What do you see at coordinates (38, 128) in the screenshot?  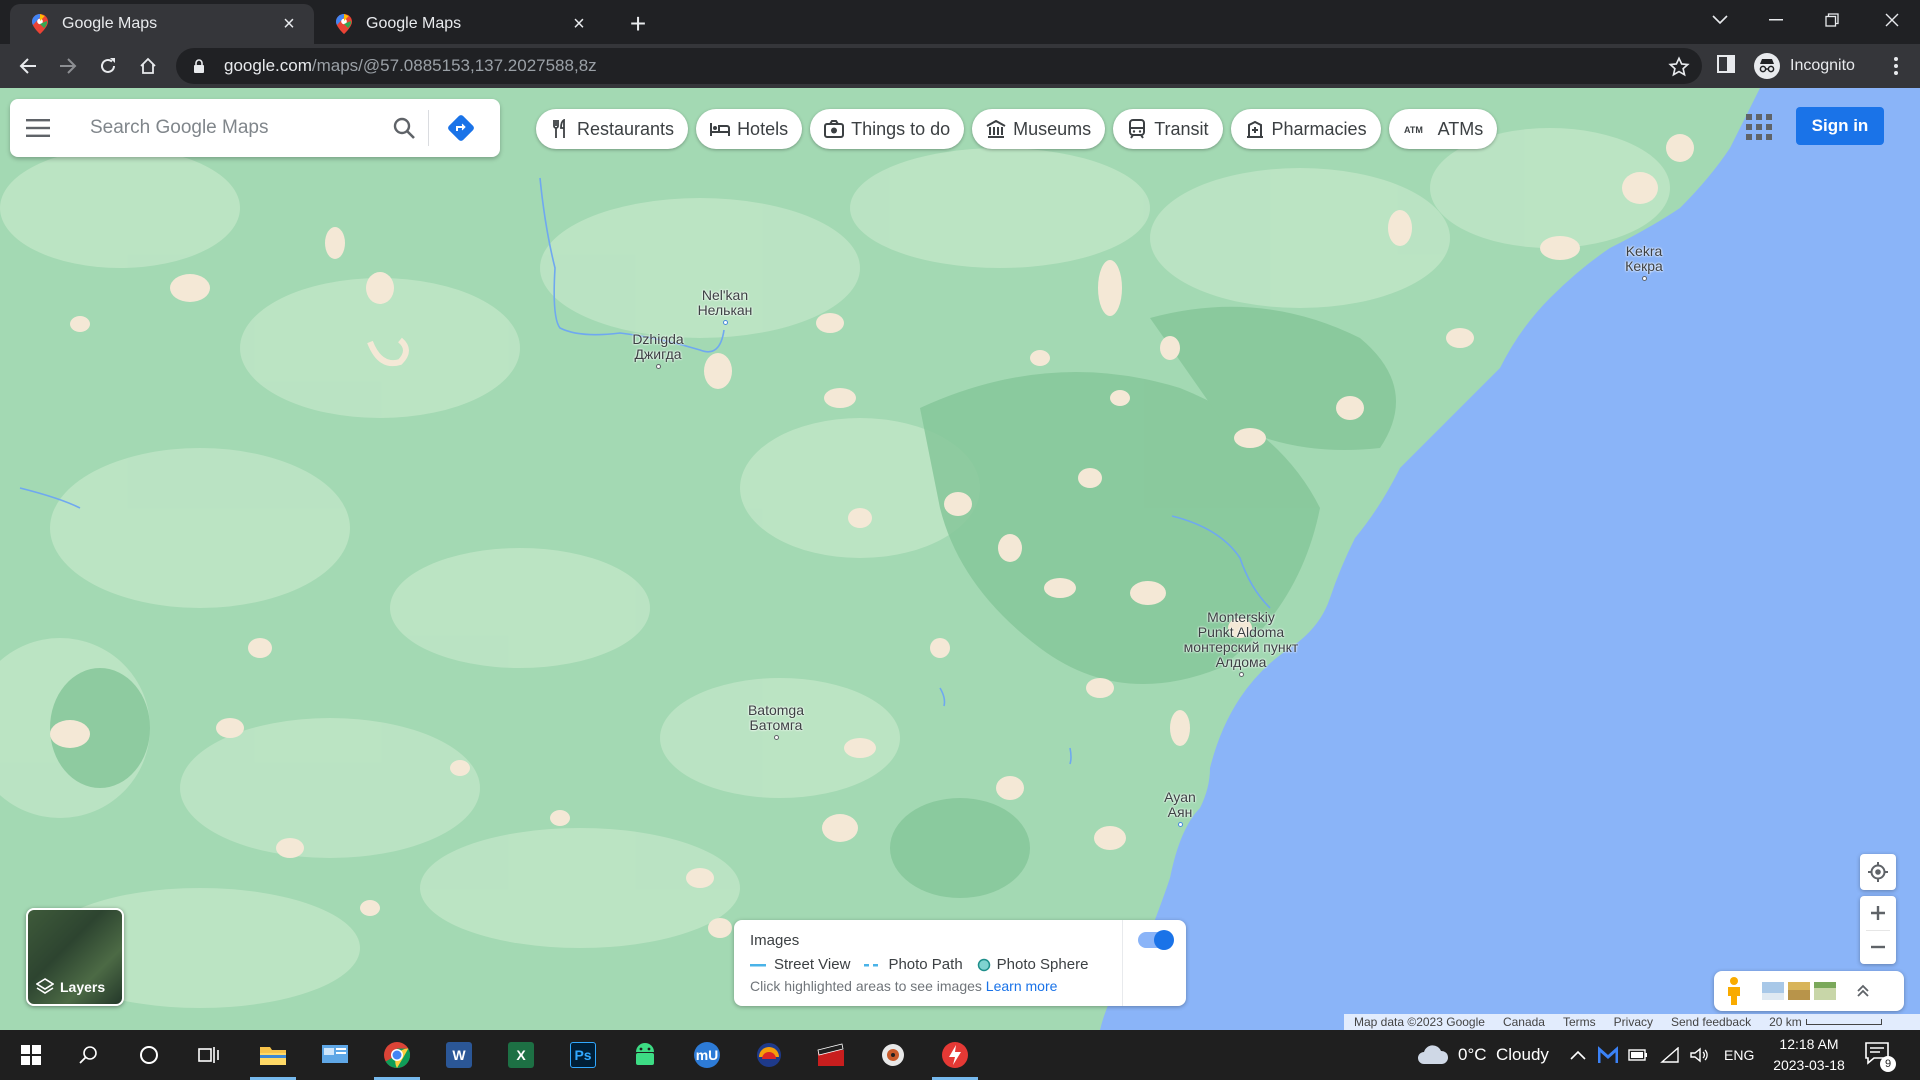 I see `hamburger-menu-icon` at bounding box center [38, 128].